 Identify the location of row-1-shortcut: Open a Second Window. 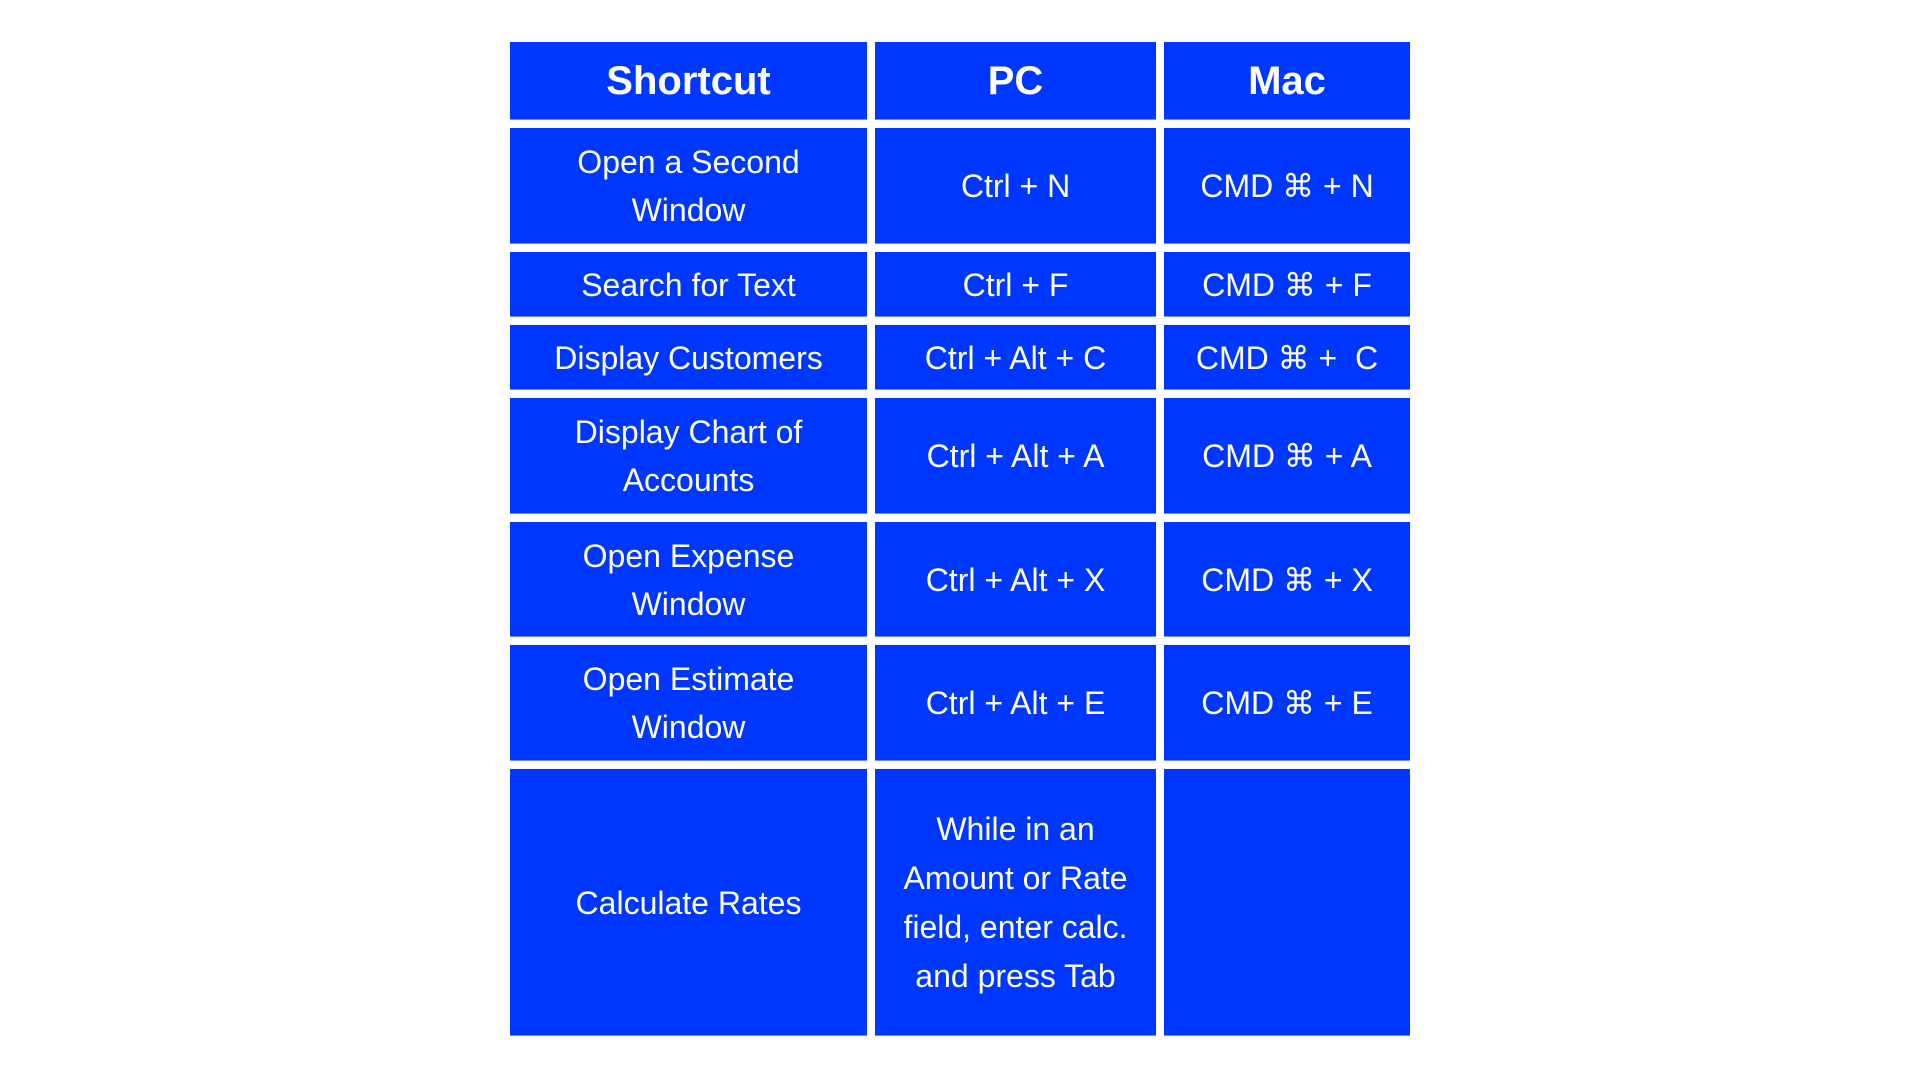
(688, 186).